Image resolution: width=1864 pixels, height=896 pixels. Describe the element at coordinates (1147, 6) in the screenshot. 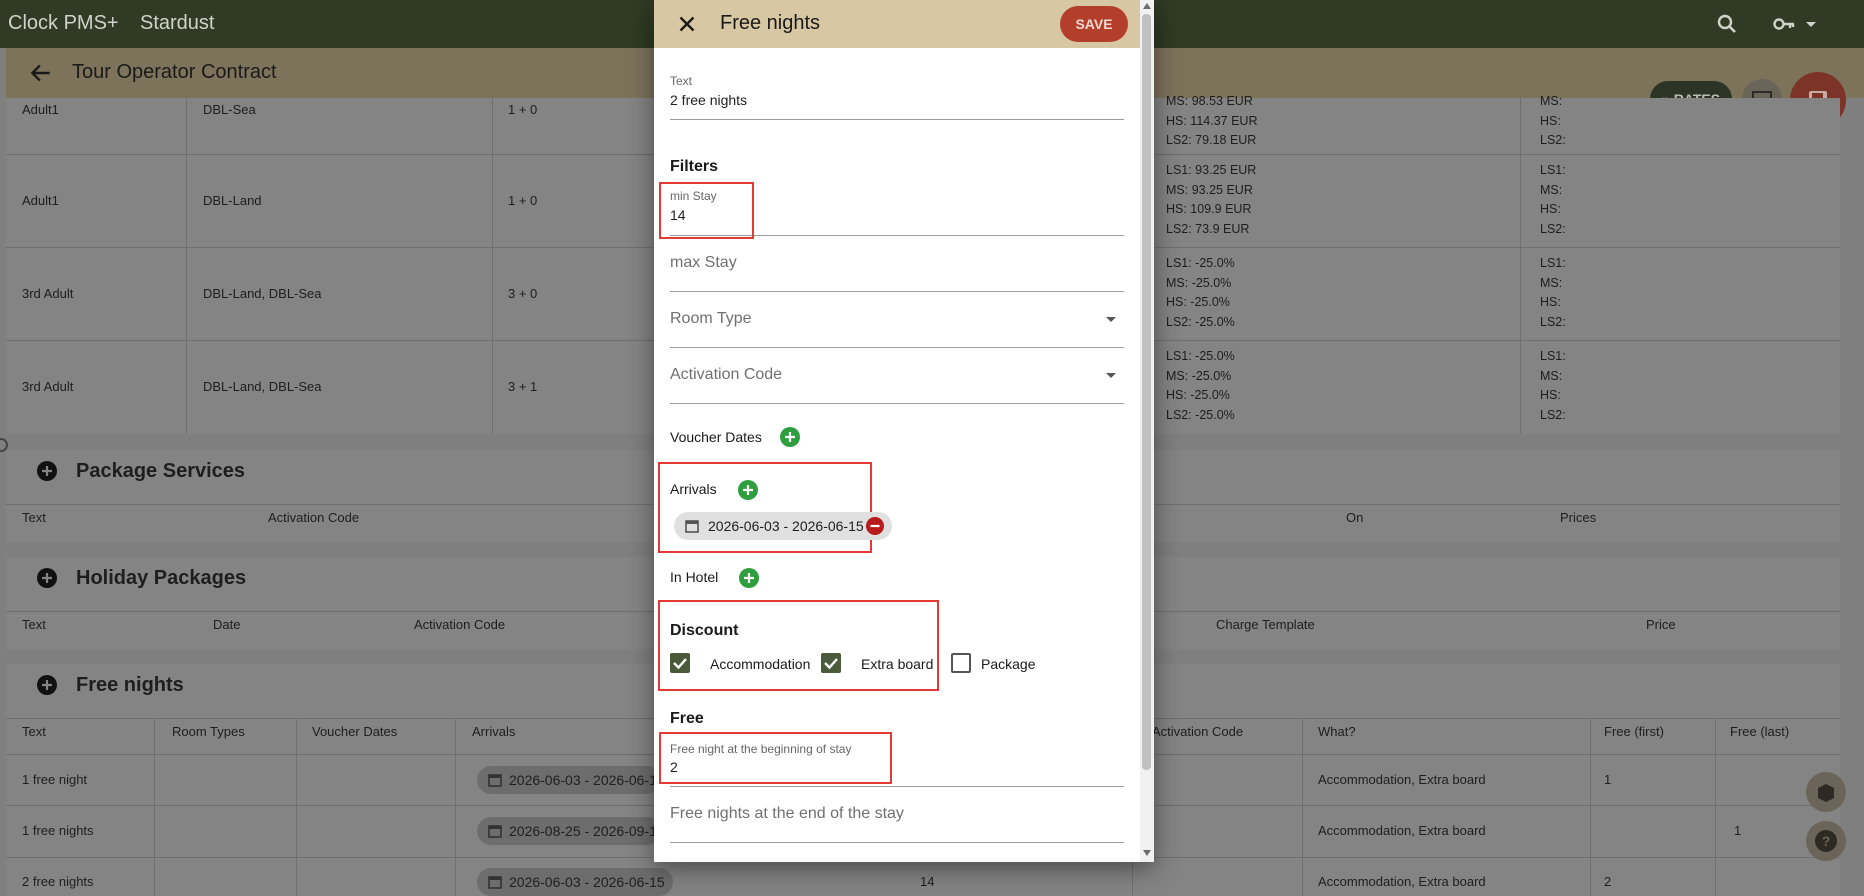

I see `scroll-up-arrow-icon` at that location.